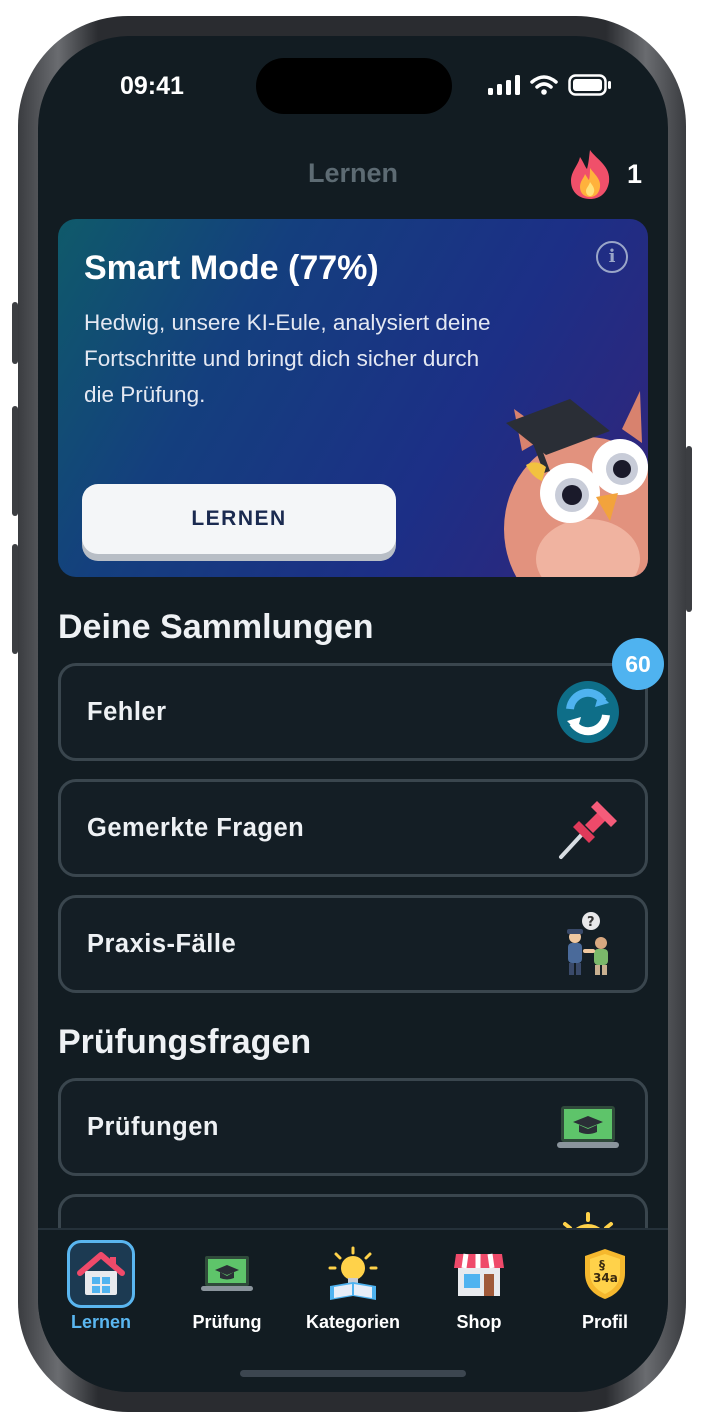 The width and height of the screenshot is (706, 1427). Describe the element at coordinates (587, 943) in the screenshot. I see `people-conversation-icon: ?` at that location.